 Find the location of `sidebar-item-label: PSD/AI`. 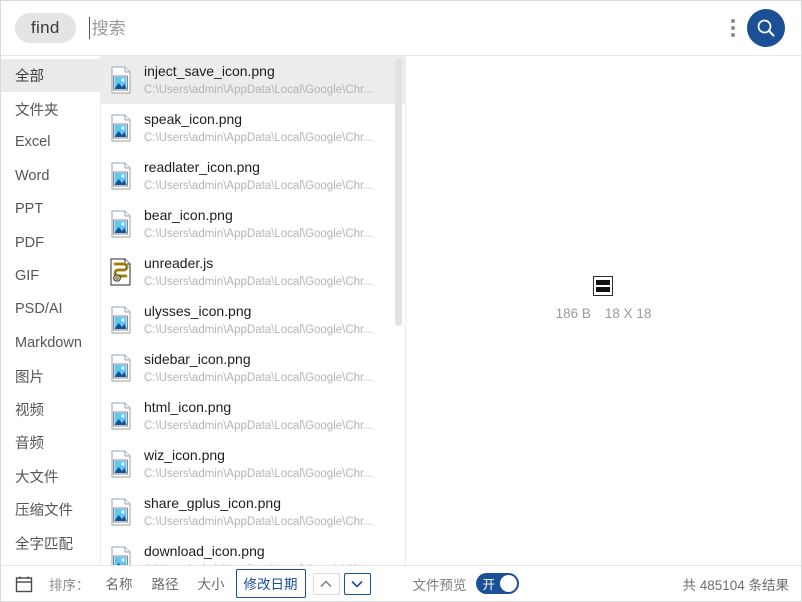

sidebar-item-label: PSD/AI is located at coordinates (39, 309).